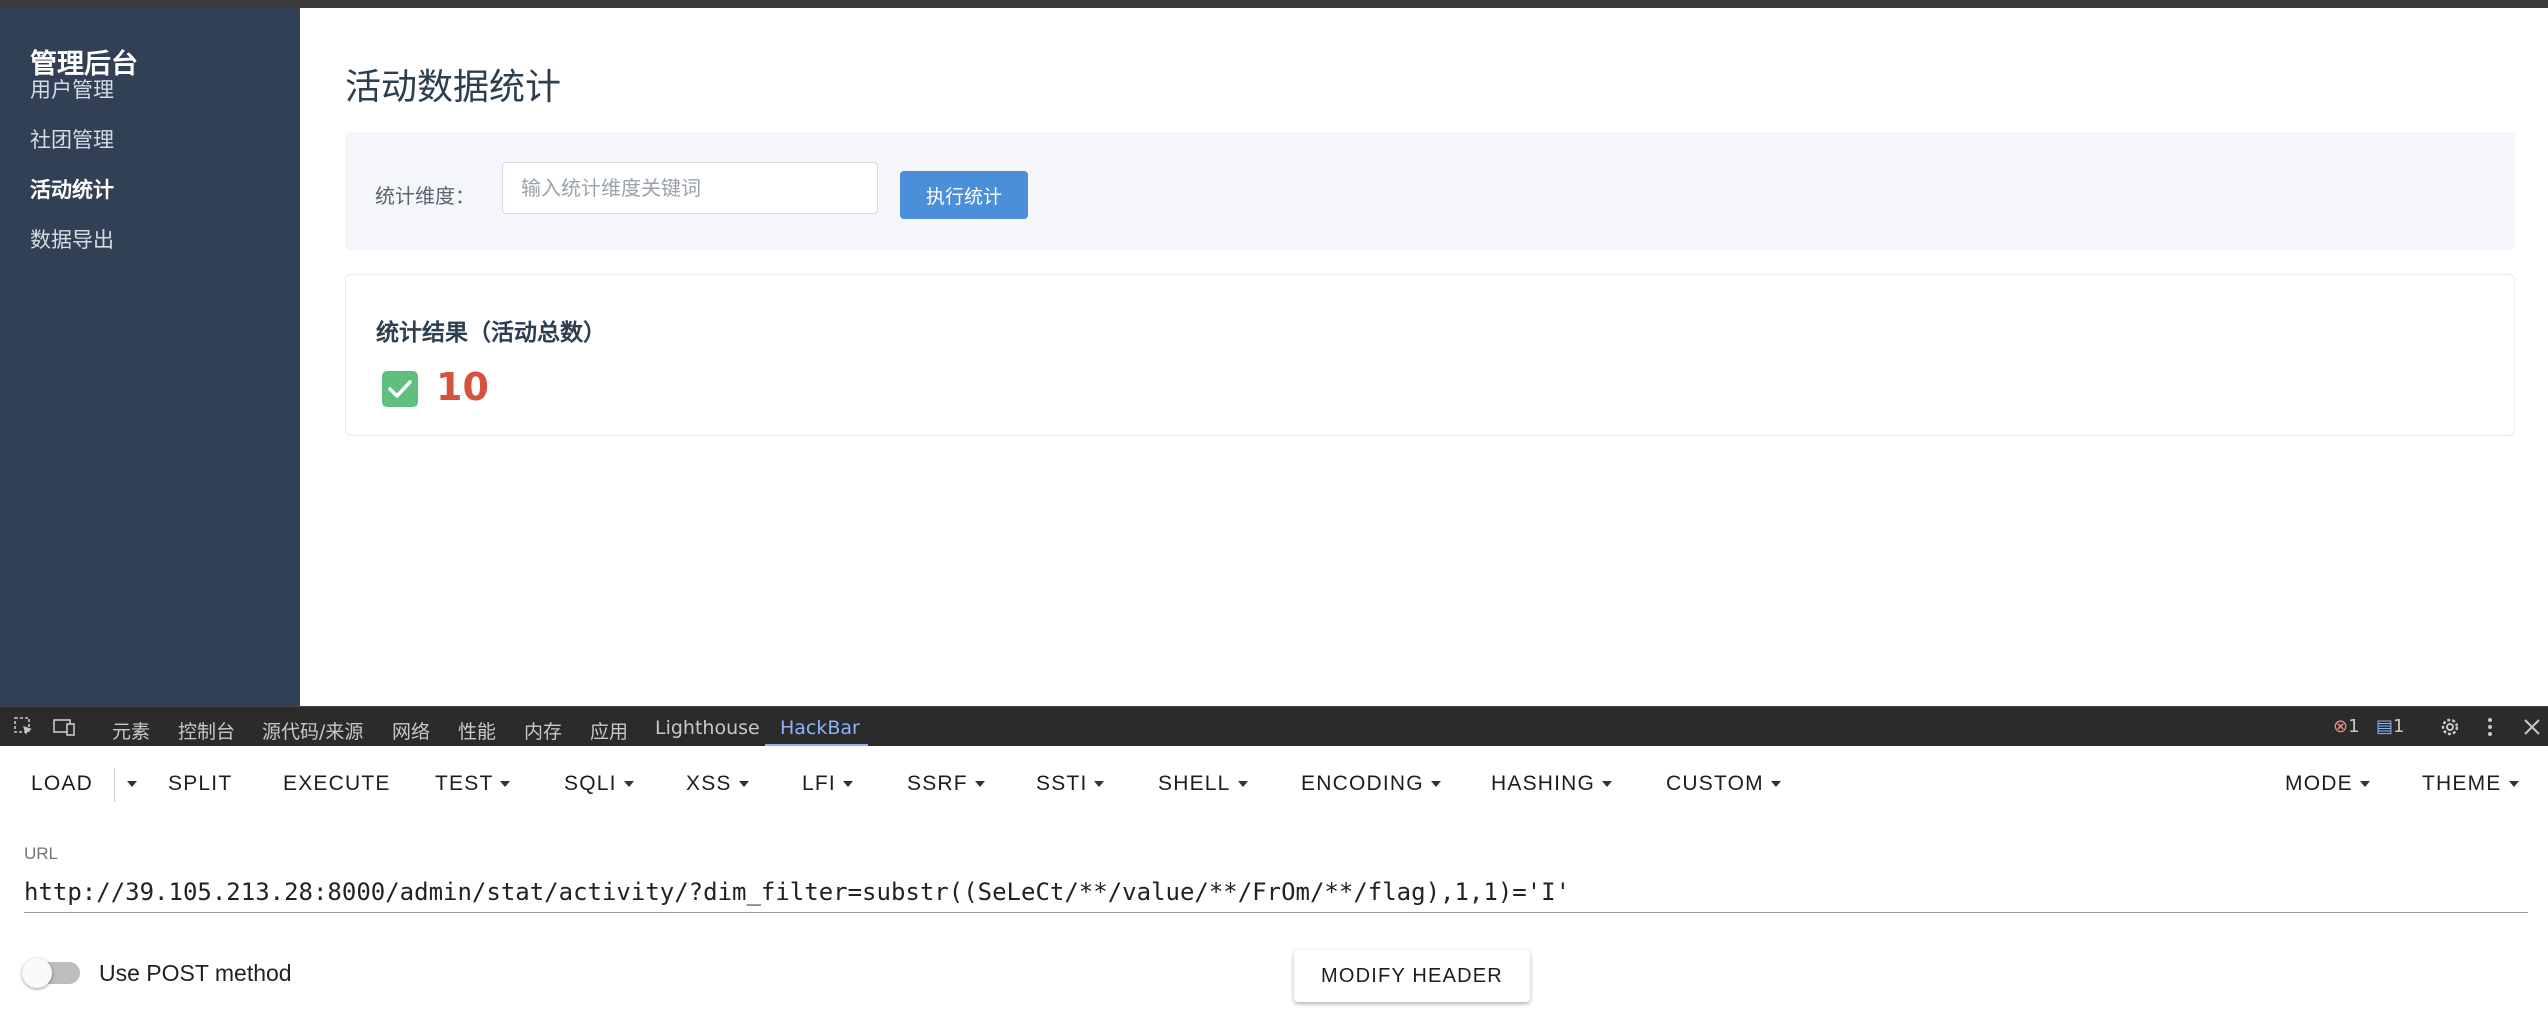 The height and width of the screenshot is (1020, 2548). Describe the element at coordinates (1412, 976) in the screenshot. I see `modify-header-button: MODIFY HEADER` at that location.